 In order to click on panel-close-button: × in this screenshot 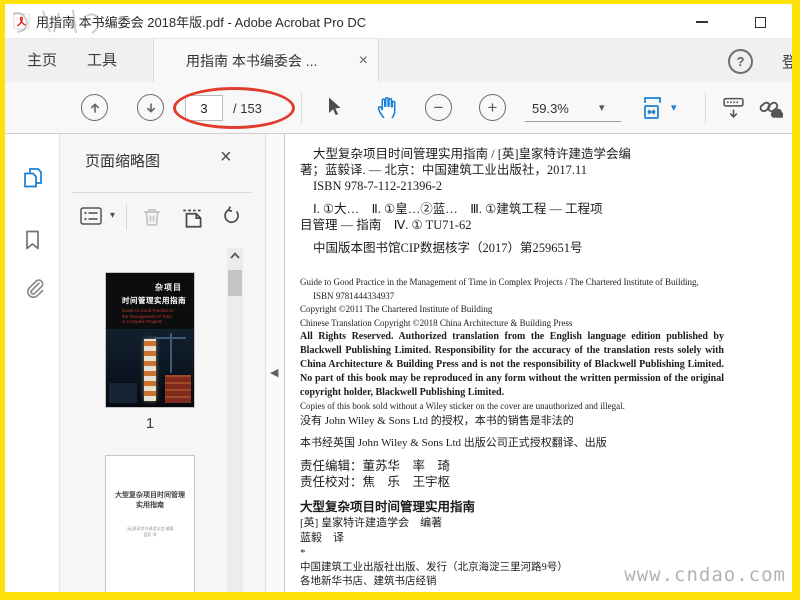, I will do `click(226, 157)`.